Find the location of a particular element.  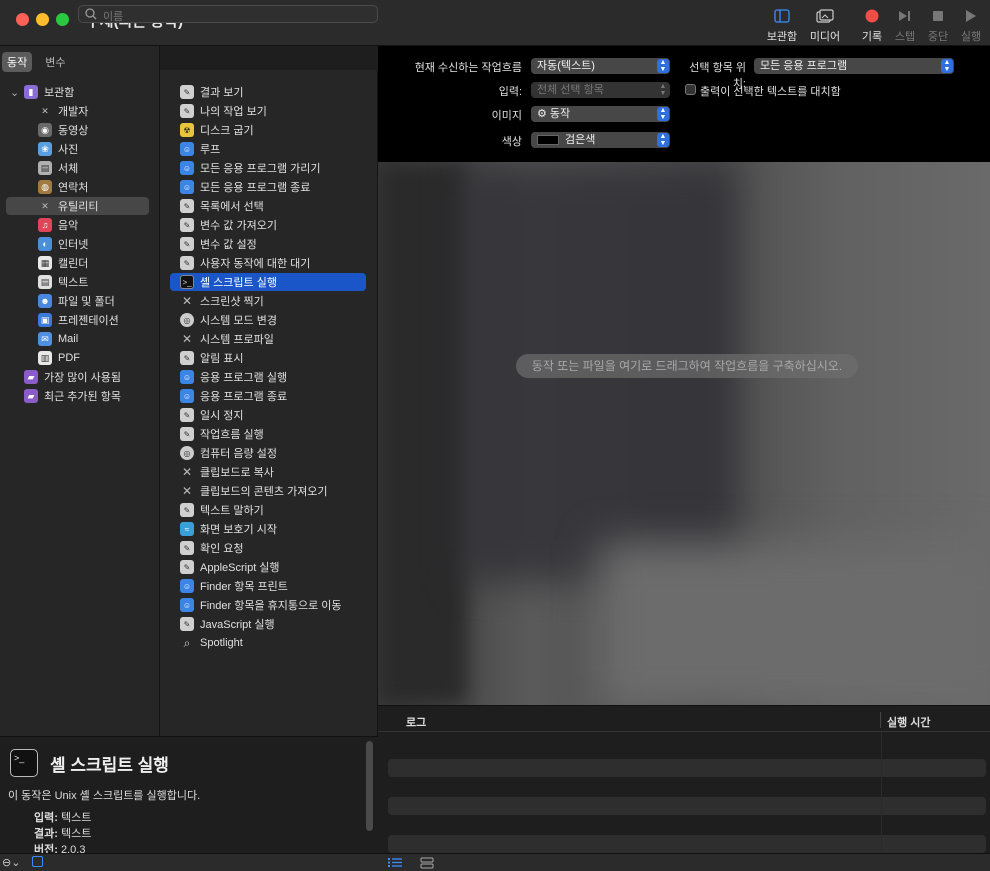

action-item: >_ 셸 스크립트 실행 is located at coordinates (268, 282).